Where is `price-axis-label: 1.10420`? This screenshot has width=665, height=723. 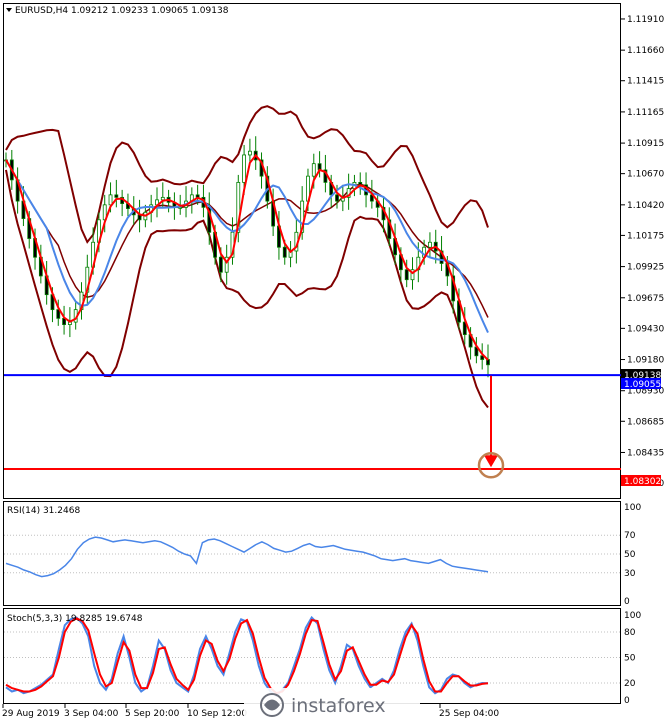 price-axis-label: 1.10420 is located at coordinates (645, 206).